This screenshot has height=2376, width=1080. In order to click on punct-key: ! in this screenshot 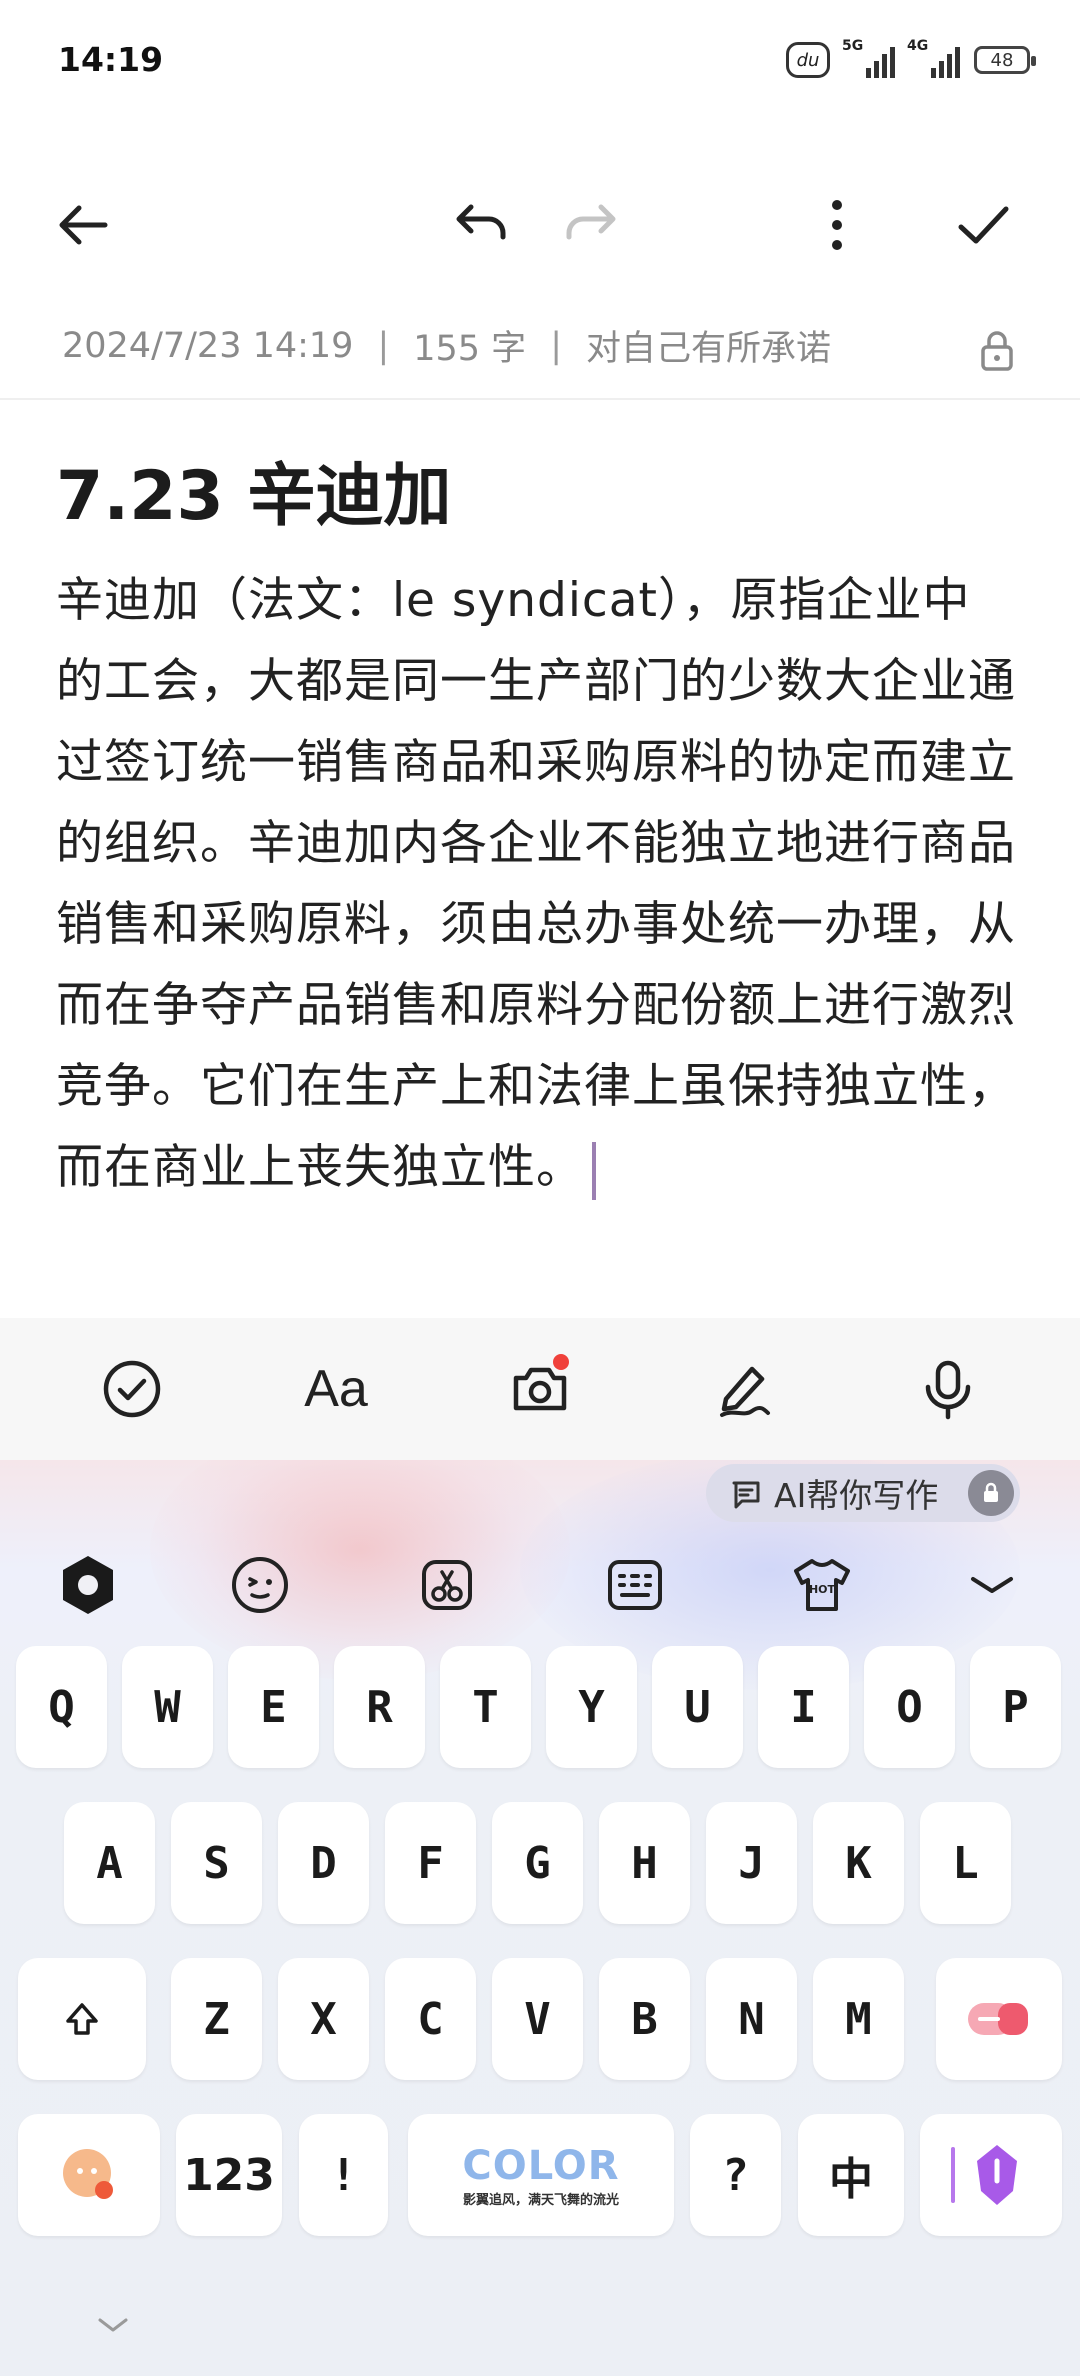, I will do `click(343, 2175)`.